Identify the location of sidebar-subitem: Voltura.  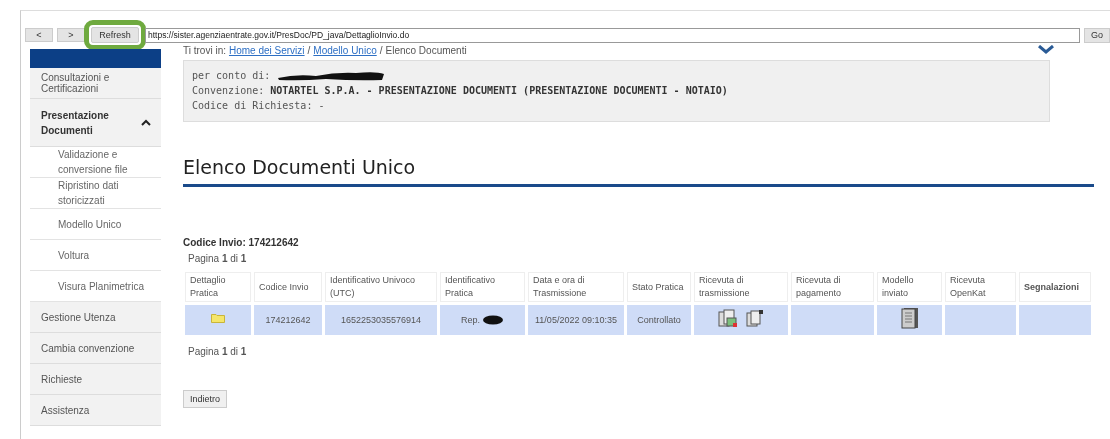
(95, 255).